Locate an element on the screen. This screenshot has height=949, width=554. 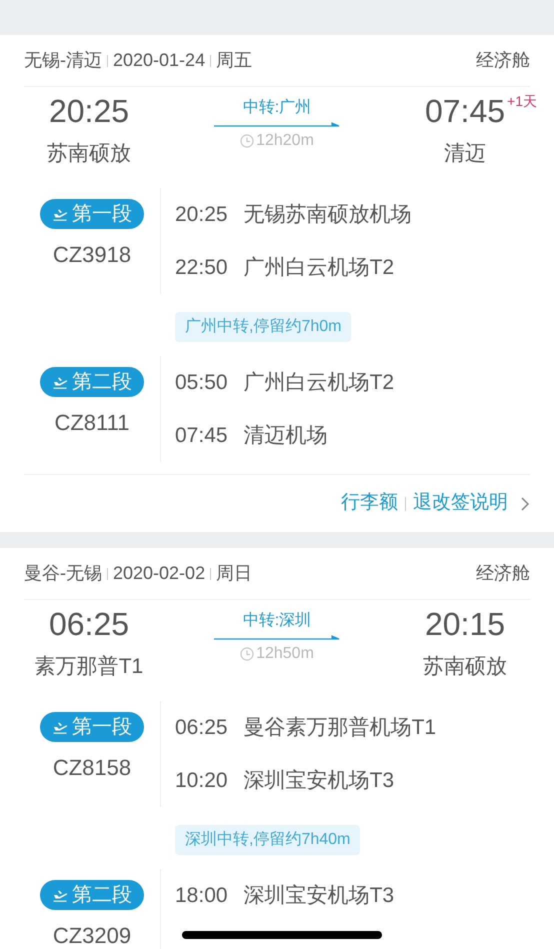
airport-name: 清迈机场 is located at coordinates (286, 435).